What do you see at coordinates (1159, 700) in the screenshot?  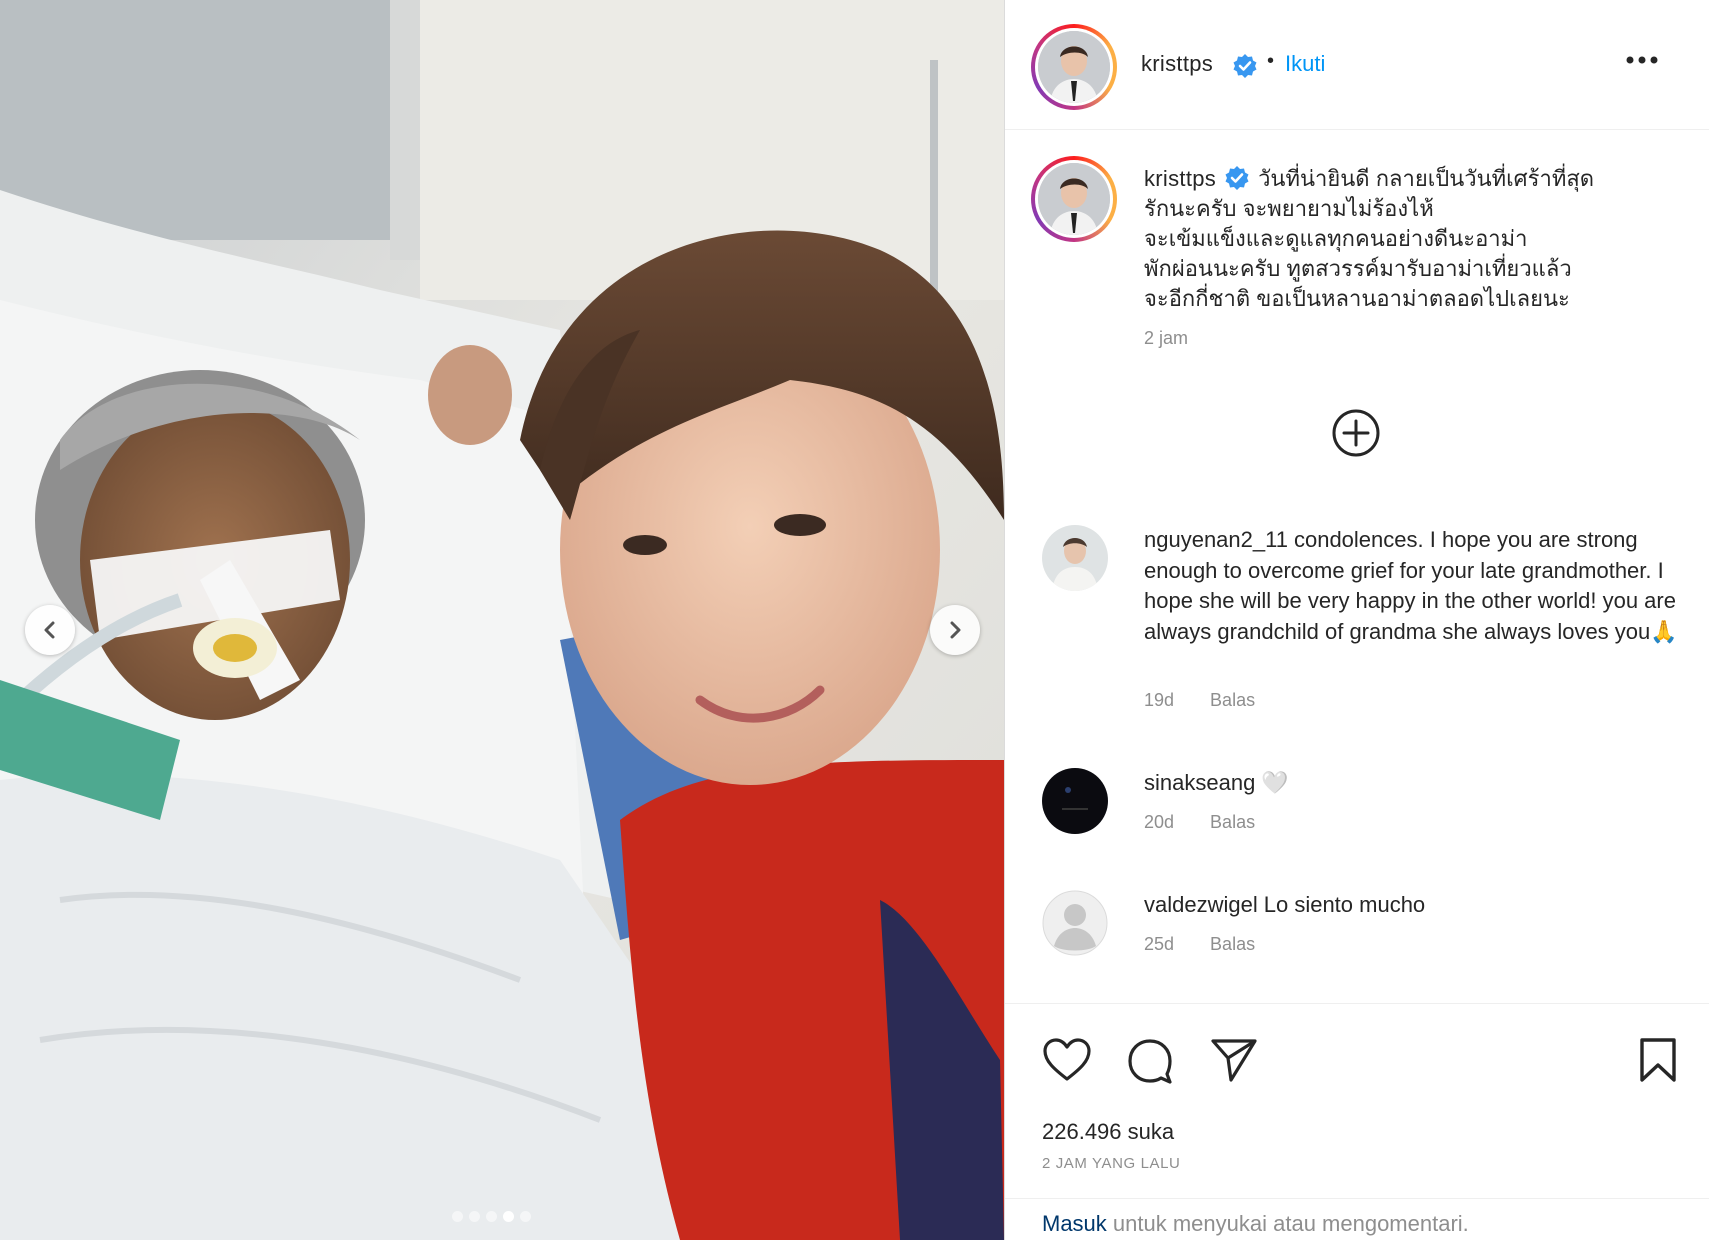 I see `comment-time: 19d` at bounding box center [1159, 700].